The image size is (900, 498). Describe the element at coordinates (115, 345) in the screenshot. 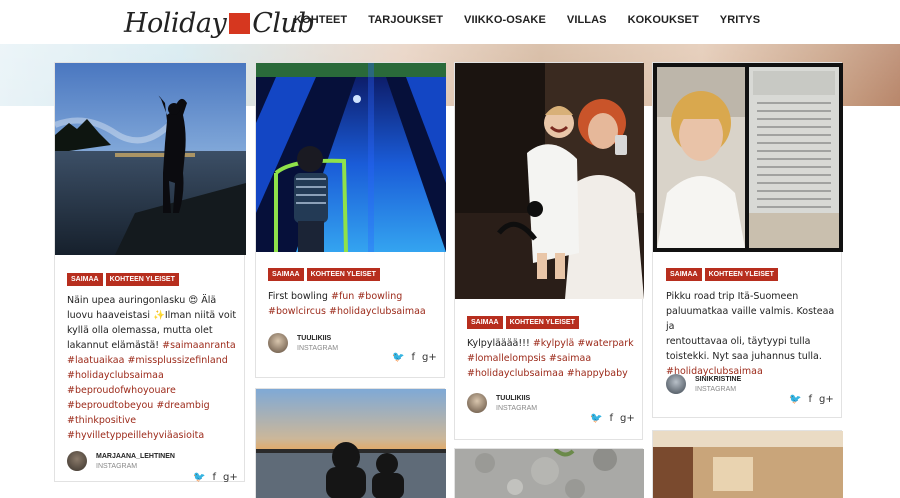

I see `caption-text: lakannut elämästä!` at that location.